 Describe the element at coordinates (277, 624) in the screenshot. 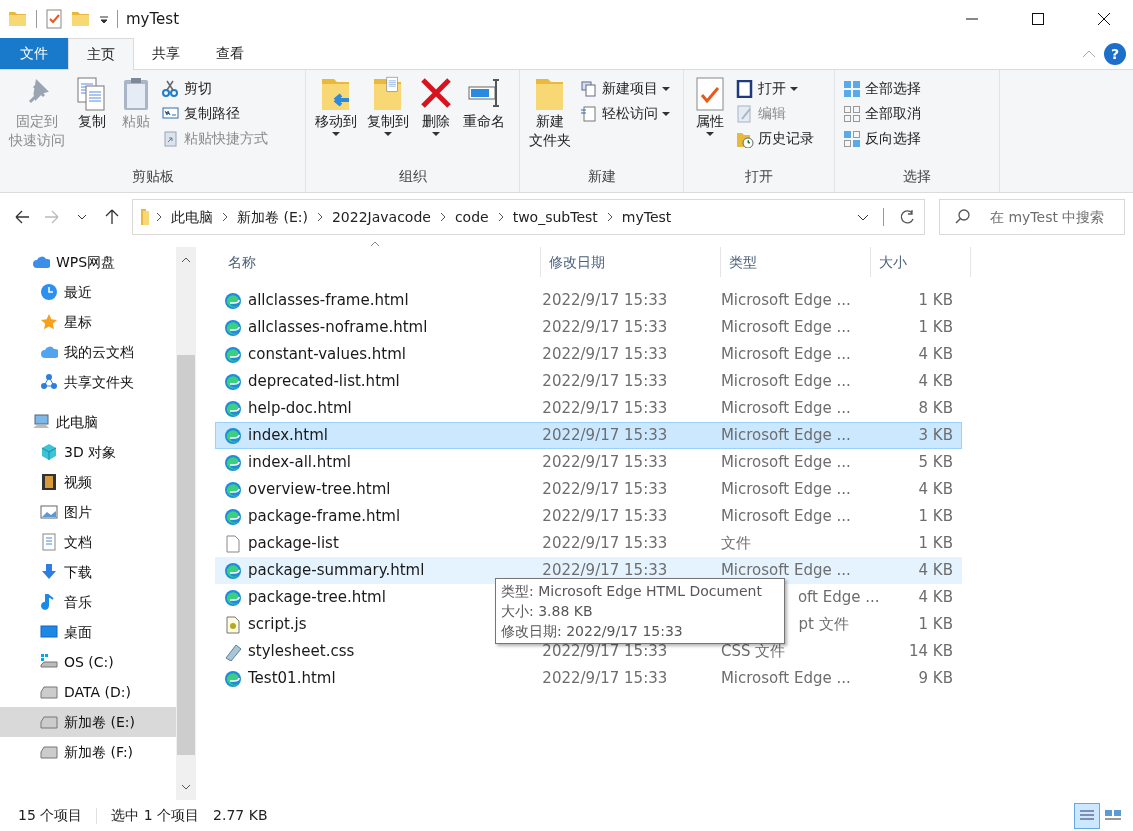

I see `file-name: script.js` at that location.